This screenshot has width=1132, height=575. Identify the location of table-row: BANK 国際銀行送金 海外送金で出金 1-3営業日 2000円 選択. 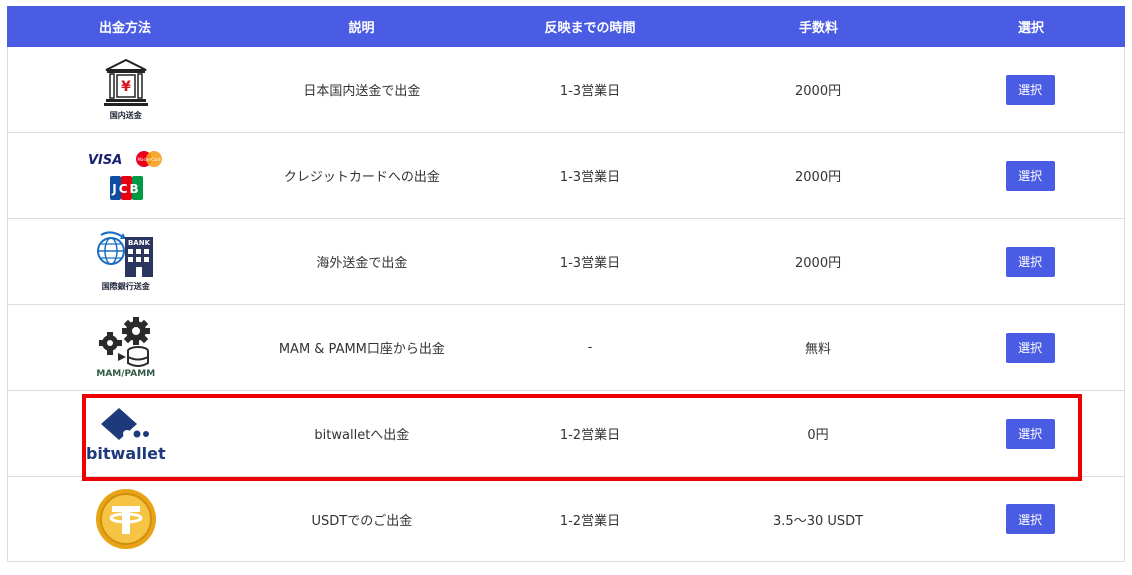
(566, 262).